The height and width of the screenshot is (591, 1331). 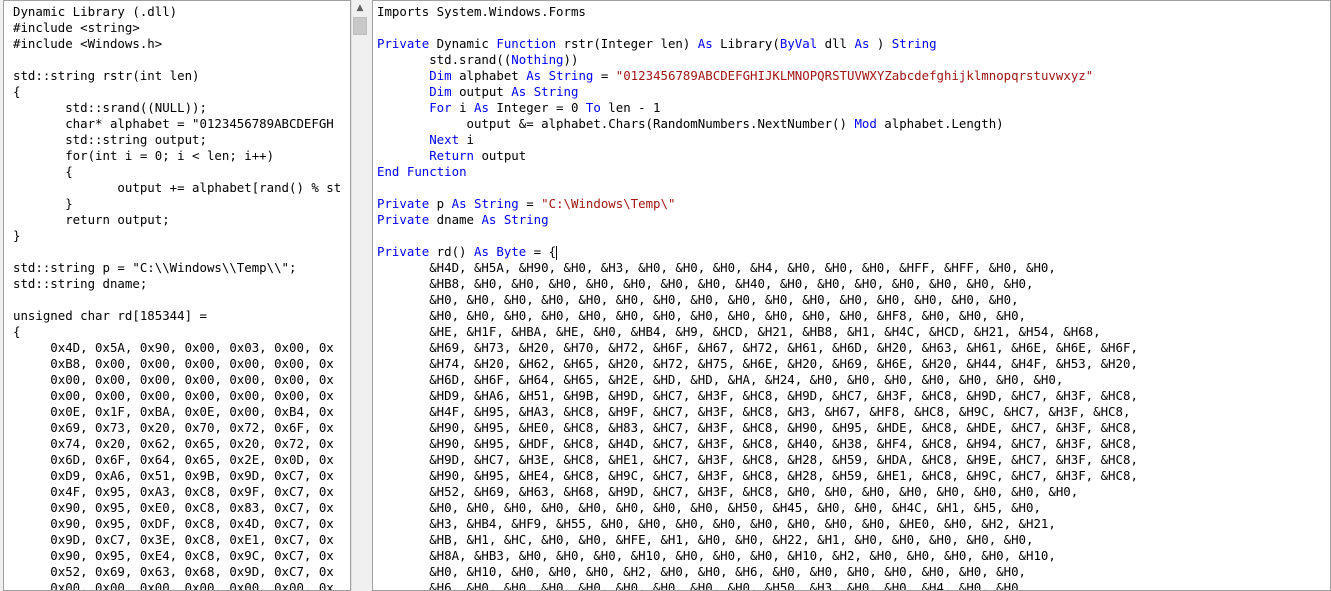 I want to click on left-code-line: unsigned char rd[185344] =, so click(x=110, y=315).